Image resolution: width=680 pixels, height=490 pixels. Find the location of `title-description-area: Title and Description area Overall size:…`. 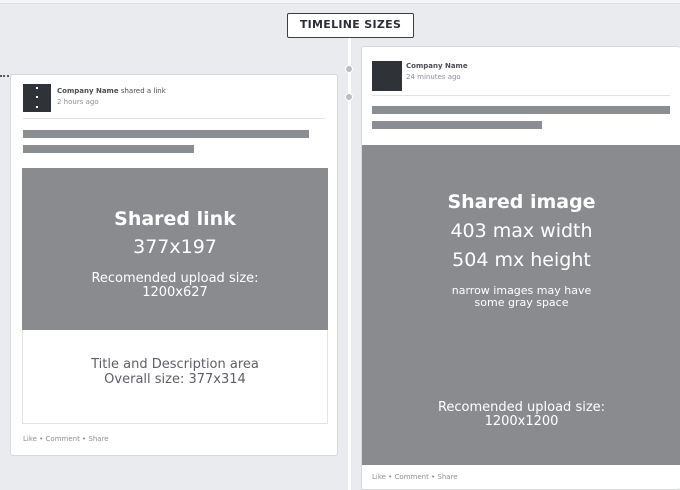

title-description-area: Title and Description area Overall size:… is located at coordinates (175, 377).